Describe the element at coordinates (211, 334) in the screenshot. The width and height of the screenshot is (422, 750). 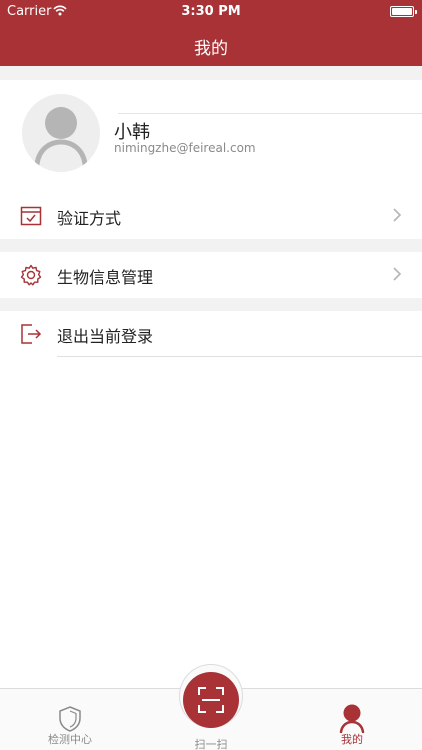
I see `menu-item-logout: 退出当前登录` at that location.